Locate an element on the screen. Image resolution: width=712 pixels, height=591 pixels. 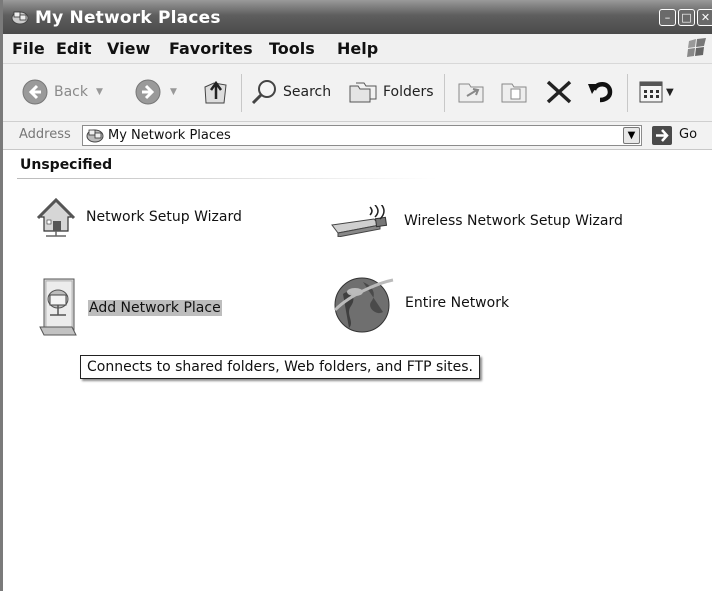
up-folder-button is located at coordinates (216, 92).